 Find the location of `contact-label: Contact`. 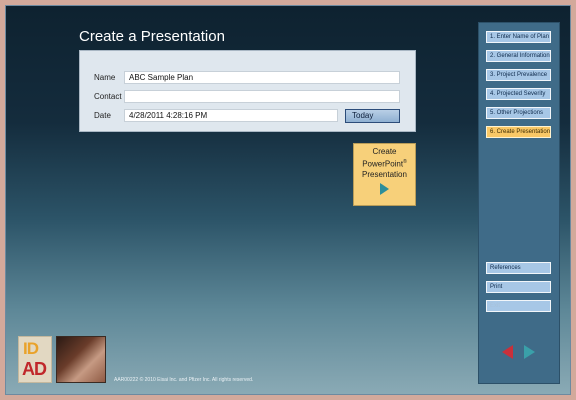

contact-label: Contact is located at coordinates (108, 96).